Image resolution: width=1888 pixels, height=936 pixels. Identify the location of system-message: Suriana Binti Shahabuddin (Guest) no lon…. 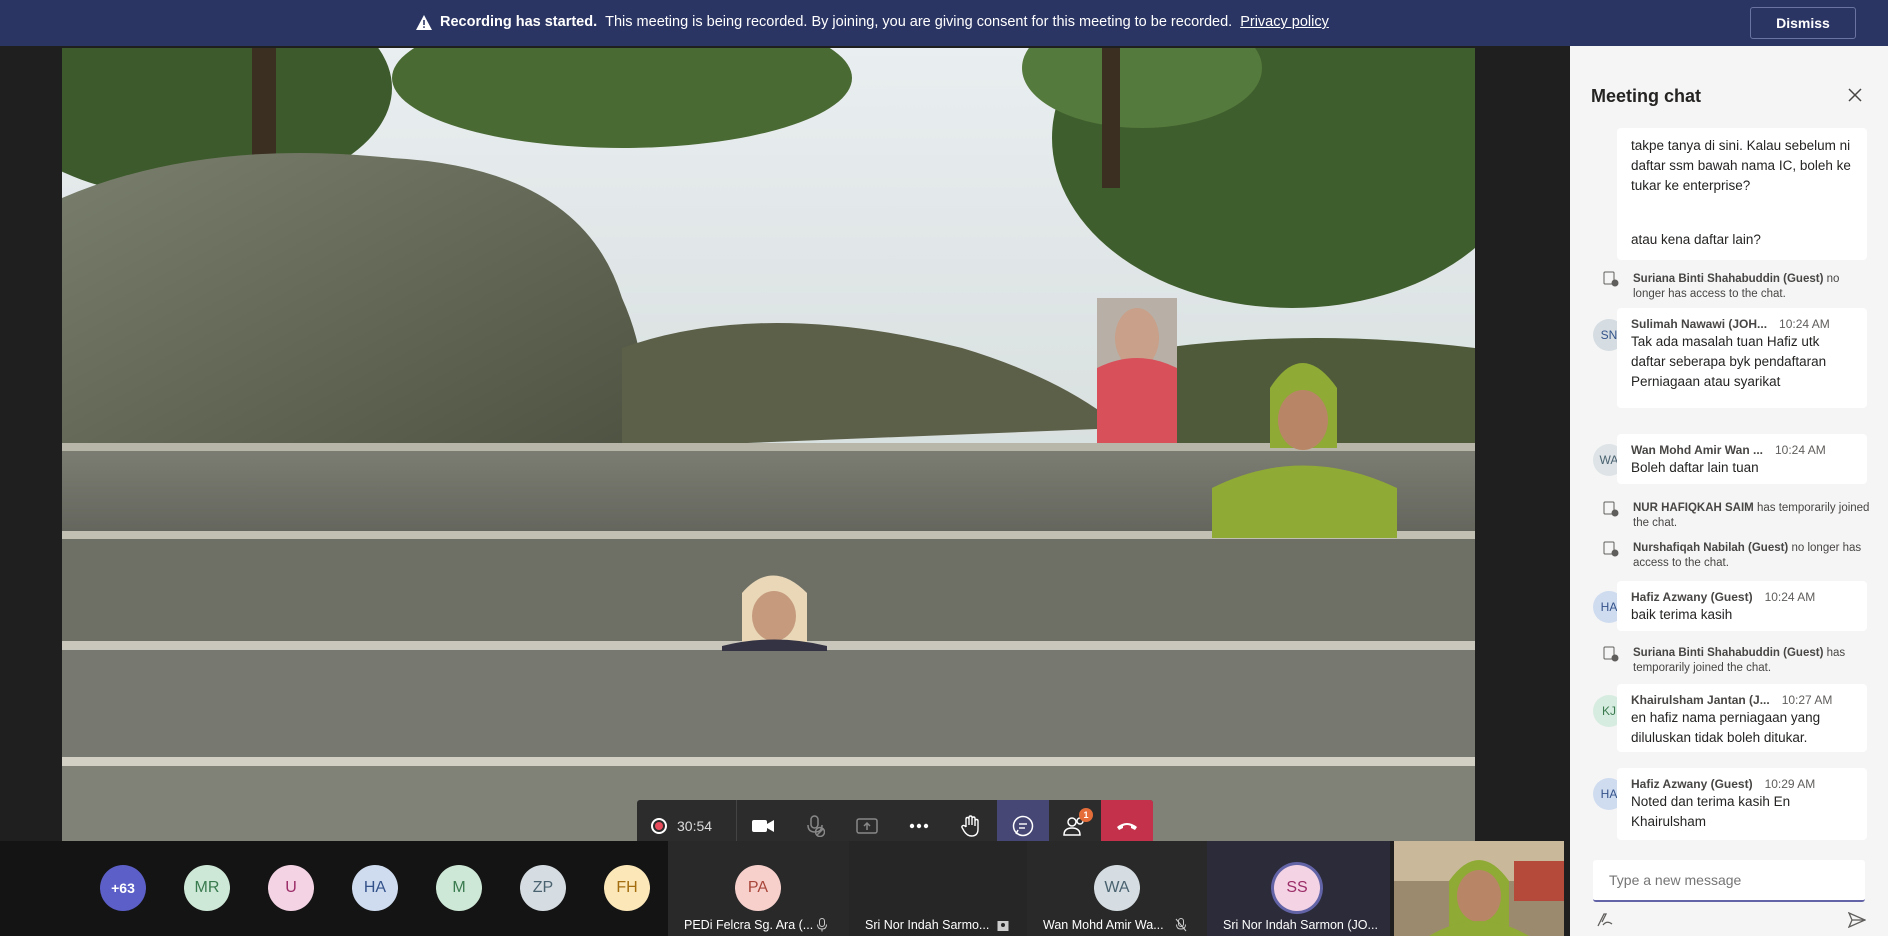
(1736, 286).